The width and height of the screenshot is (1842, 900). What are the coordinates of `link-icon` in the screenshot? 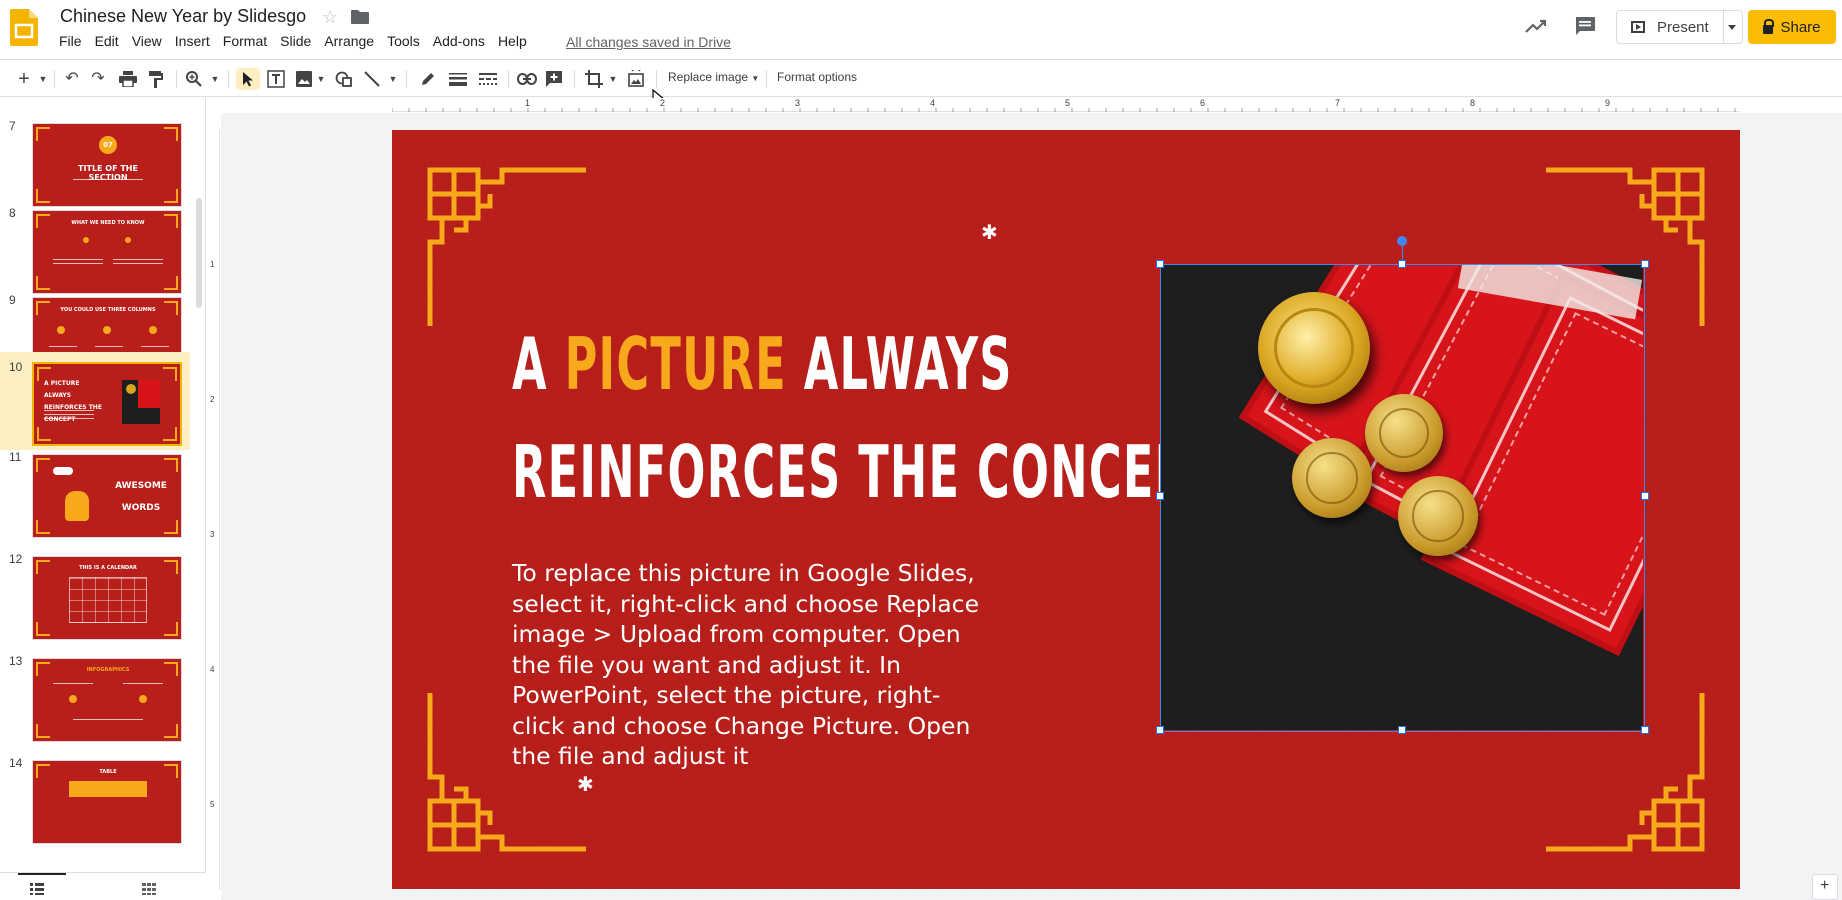 It's located at (527, 79).